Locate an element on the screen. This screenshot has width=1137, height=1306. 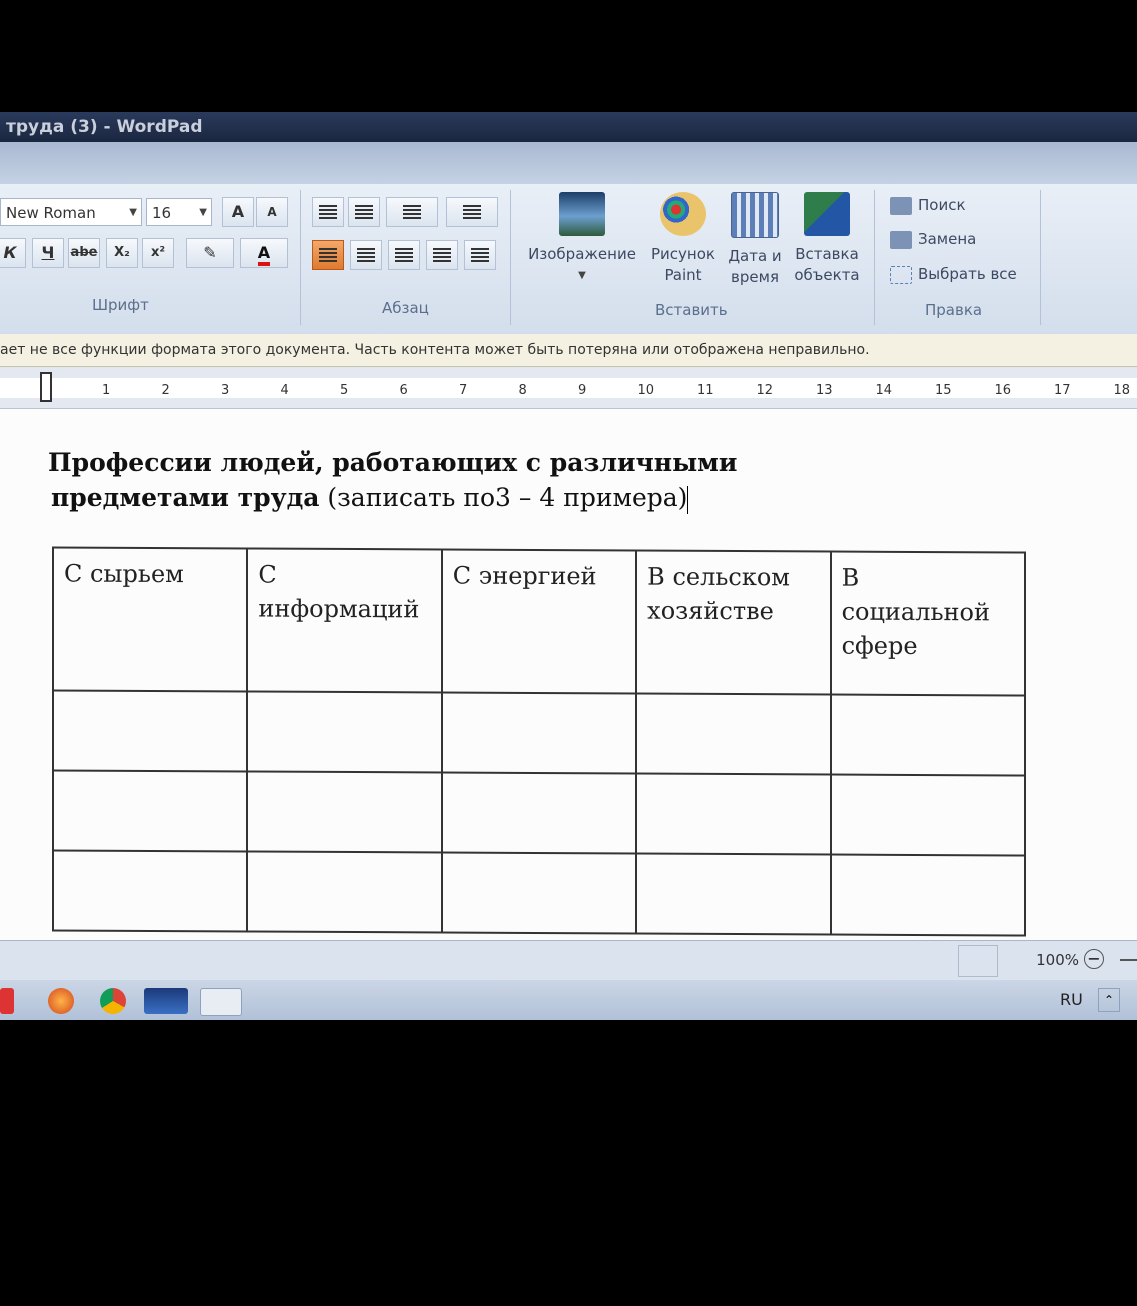
italic-button: К is located at coordinates (13, 253).